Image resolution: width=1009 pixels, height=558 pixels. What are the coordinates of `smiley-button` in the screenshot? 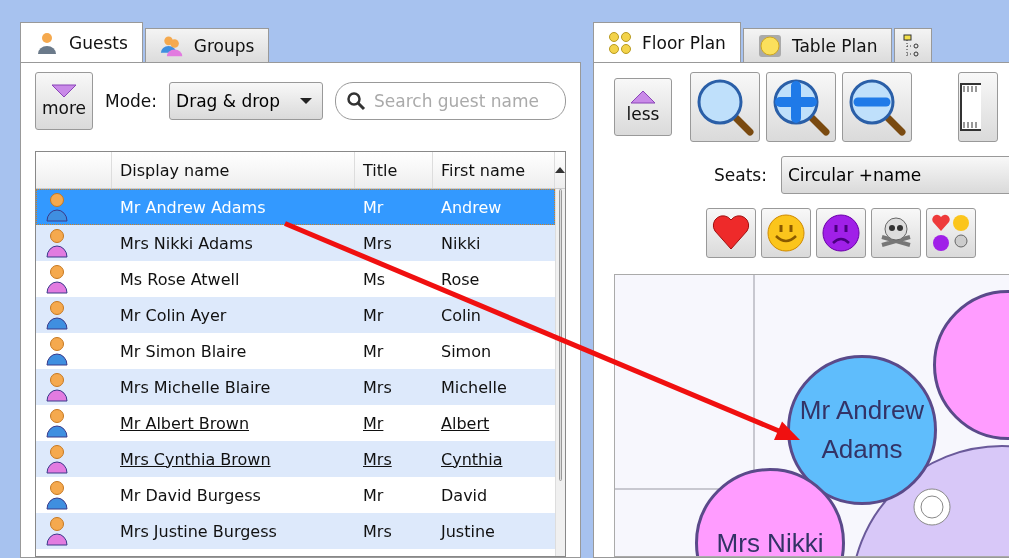 It's located at (786, 233).